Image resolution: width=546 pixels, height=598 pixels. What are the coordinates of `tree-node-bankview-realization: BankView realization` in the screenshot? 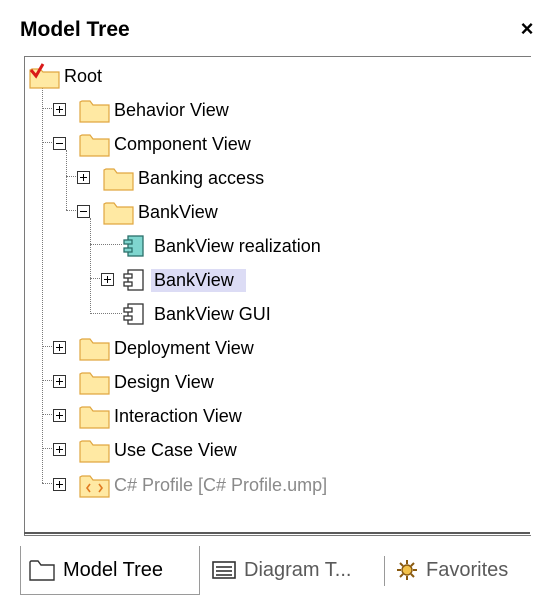 It's located at (195, 246).